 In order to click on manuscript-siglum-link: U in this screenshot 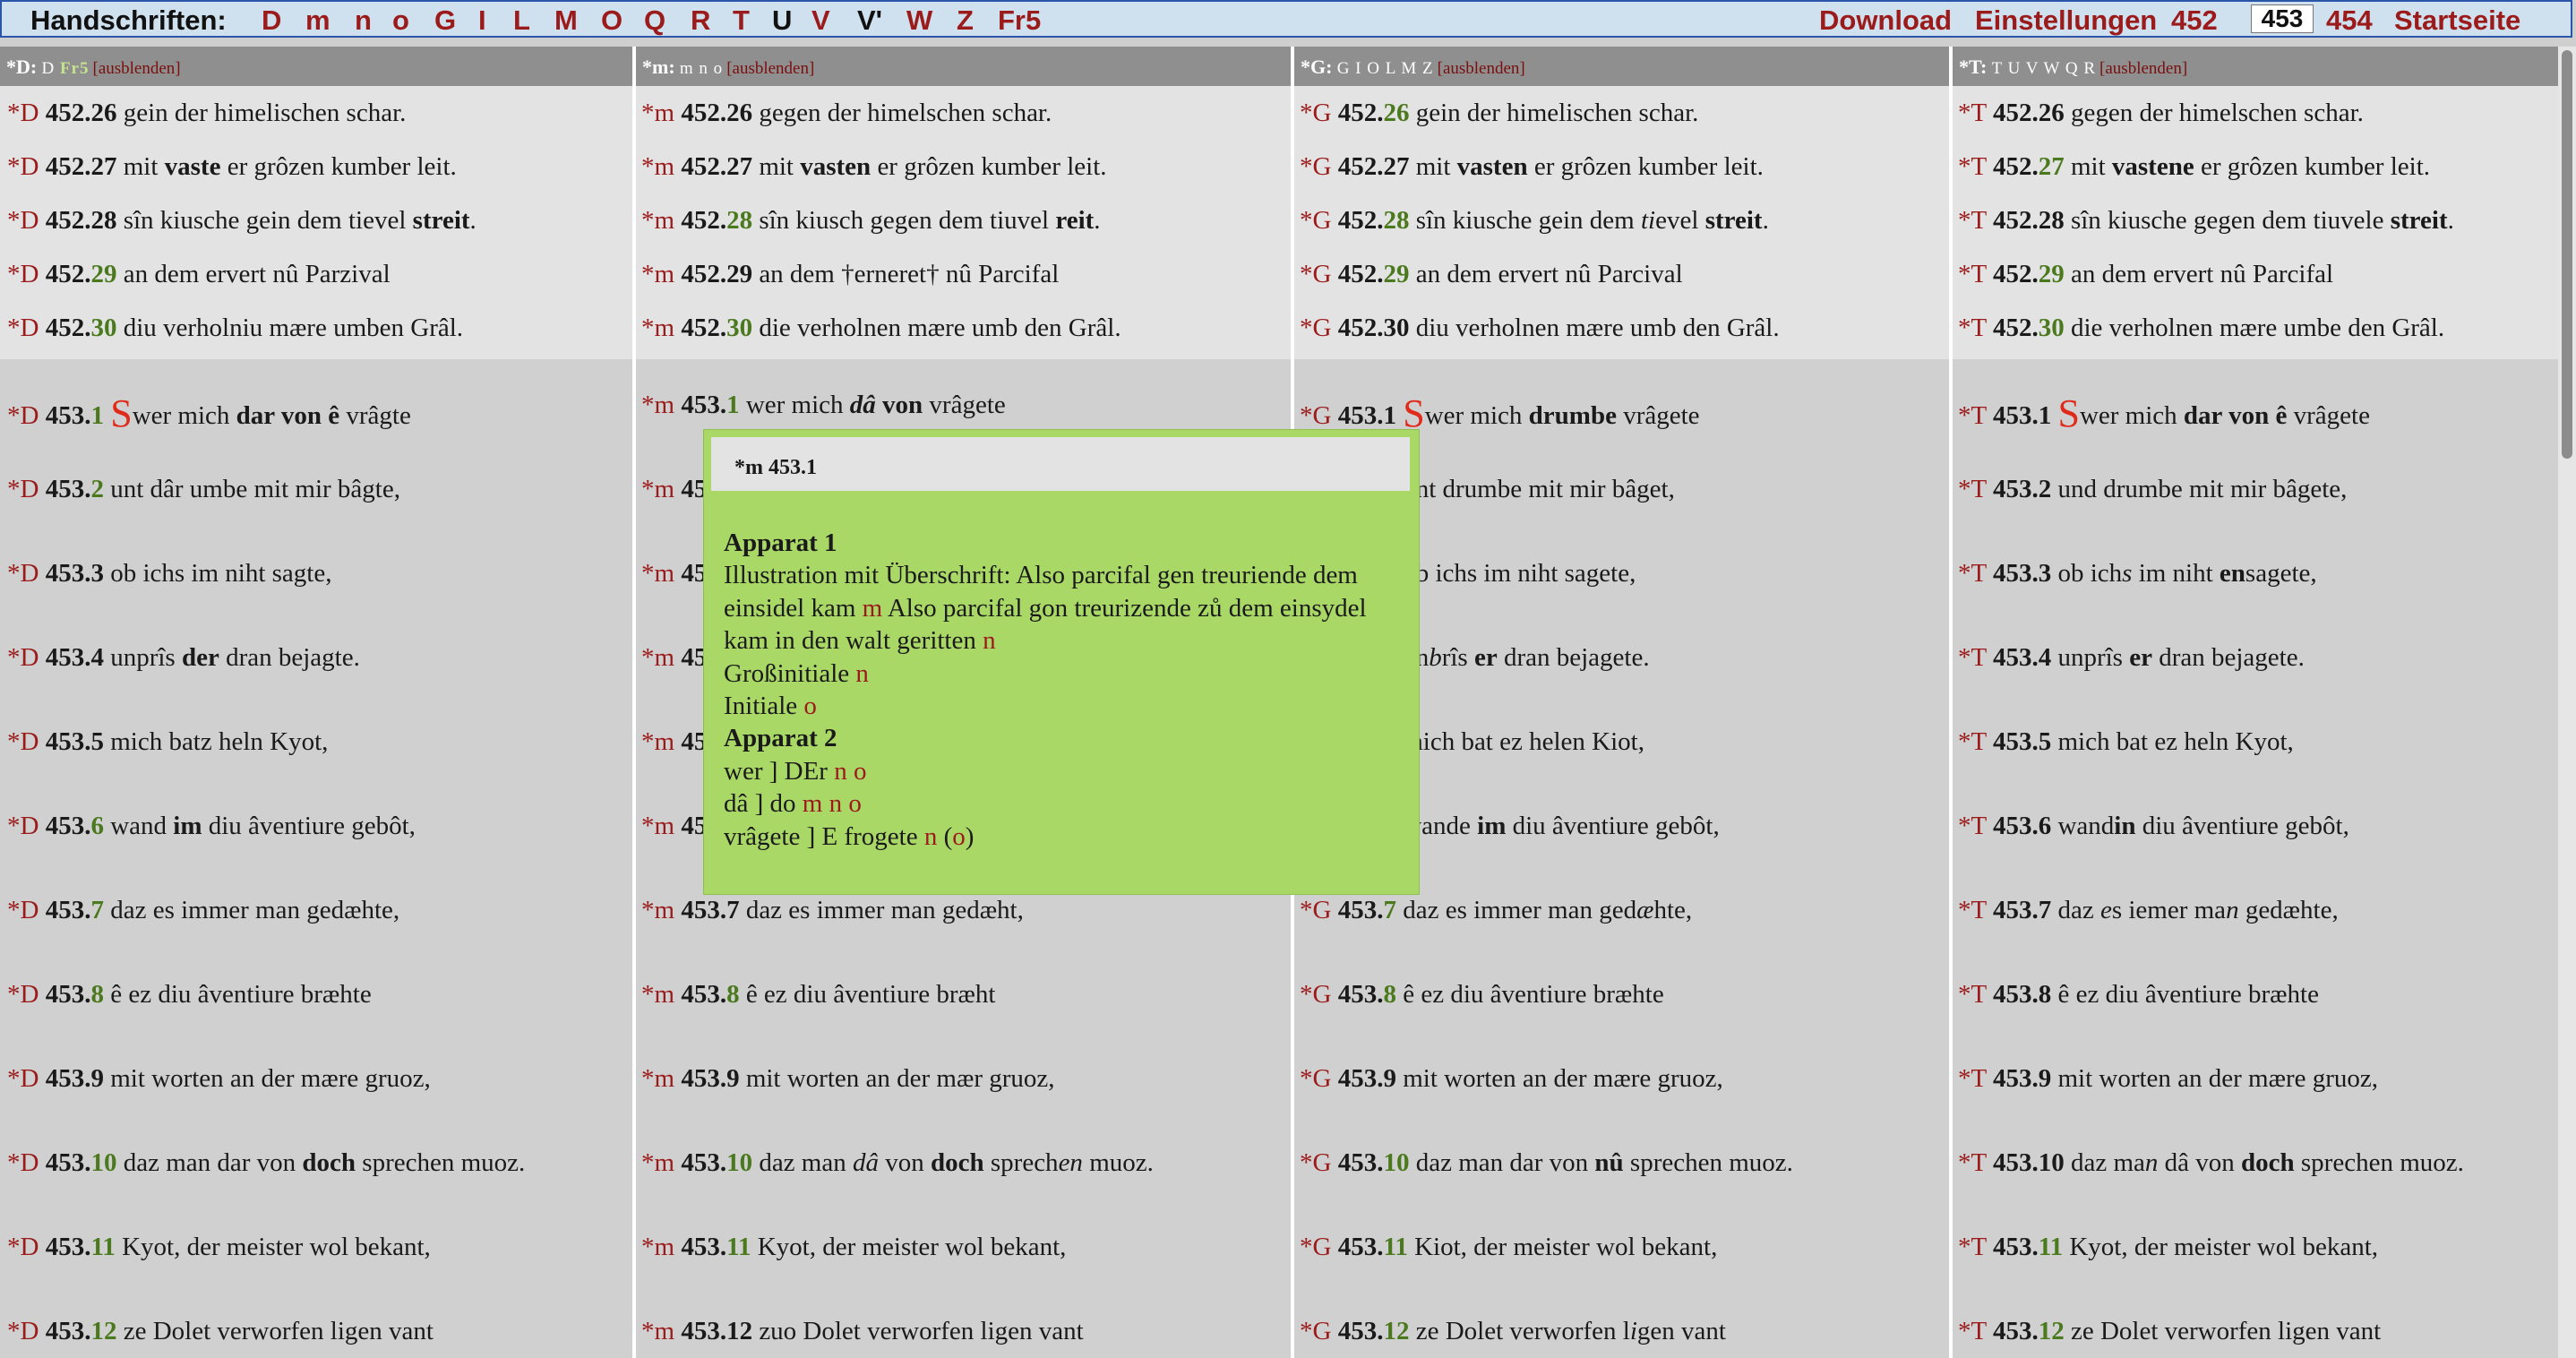, I will do `click(782, 20)`.